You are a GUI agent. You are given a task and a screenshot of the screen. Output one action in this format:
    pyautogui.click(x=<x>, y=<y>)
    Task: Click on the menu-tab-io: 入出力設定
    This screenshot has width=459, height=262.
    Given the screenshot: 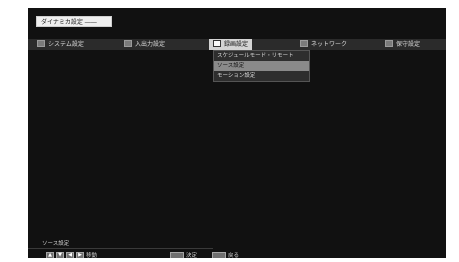 What is the action you would take?
    pyautogui.click(x=144, y=44)
    